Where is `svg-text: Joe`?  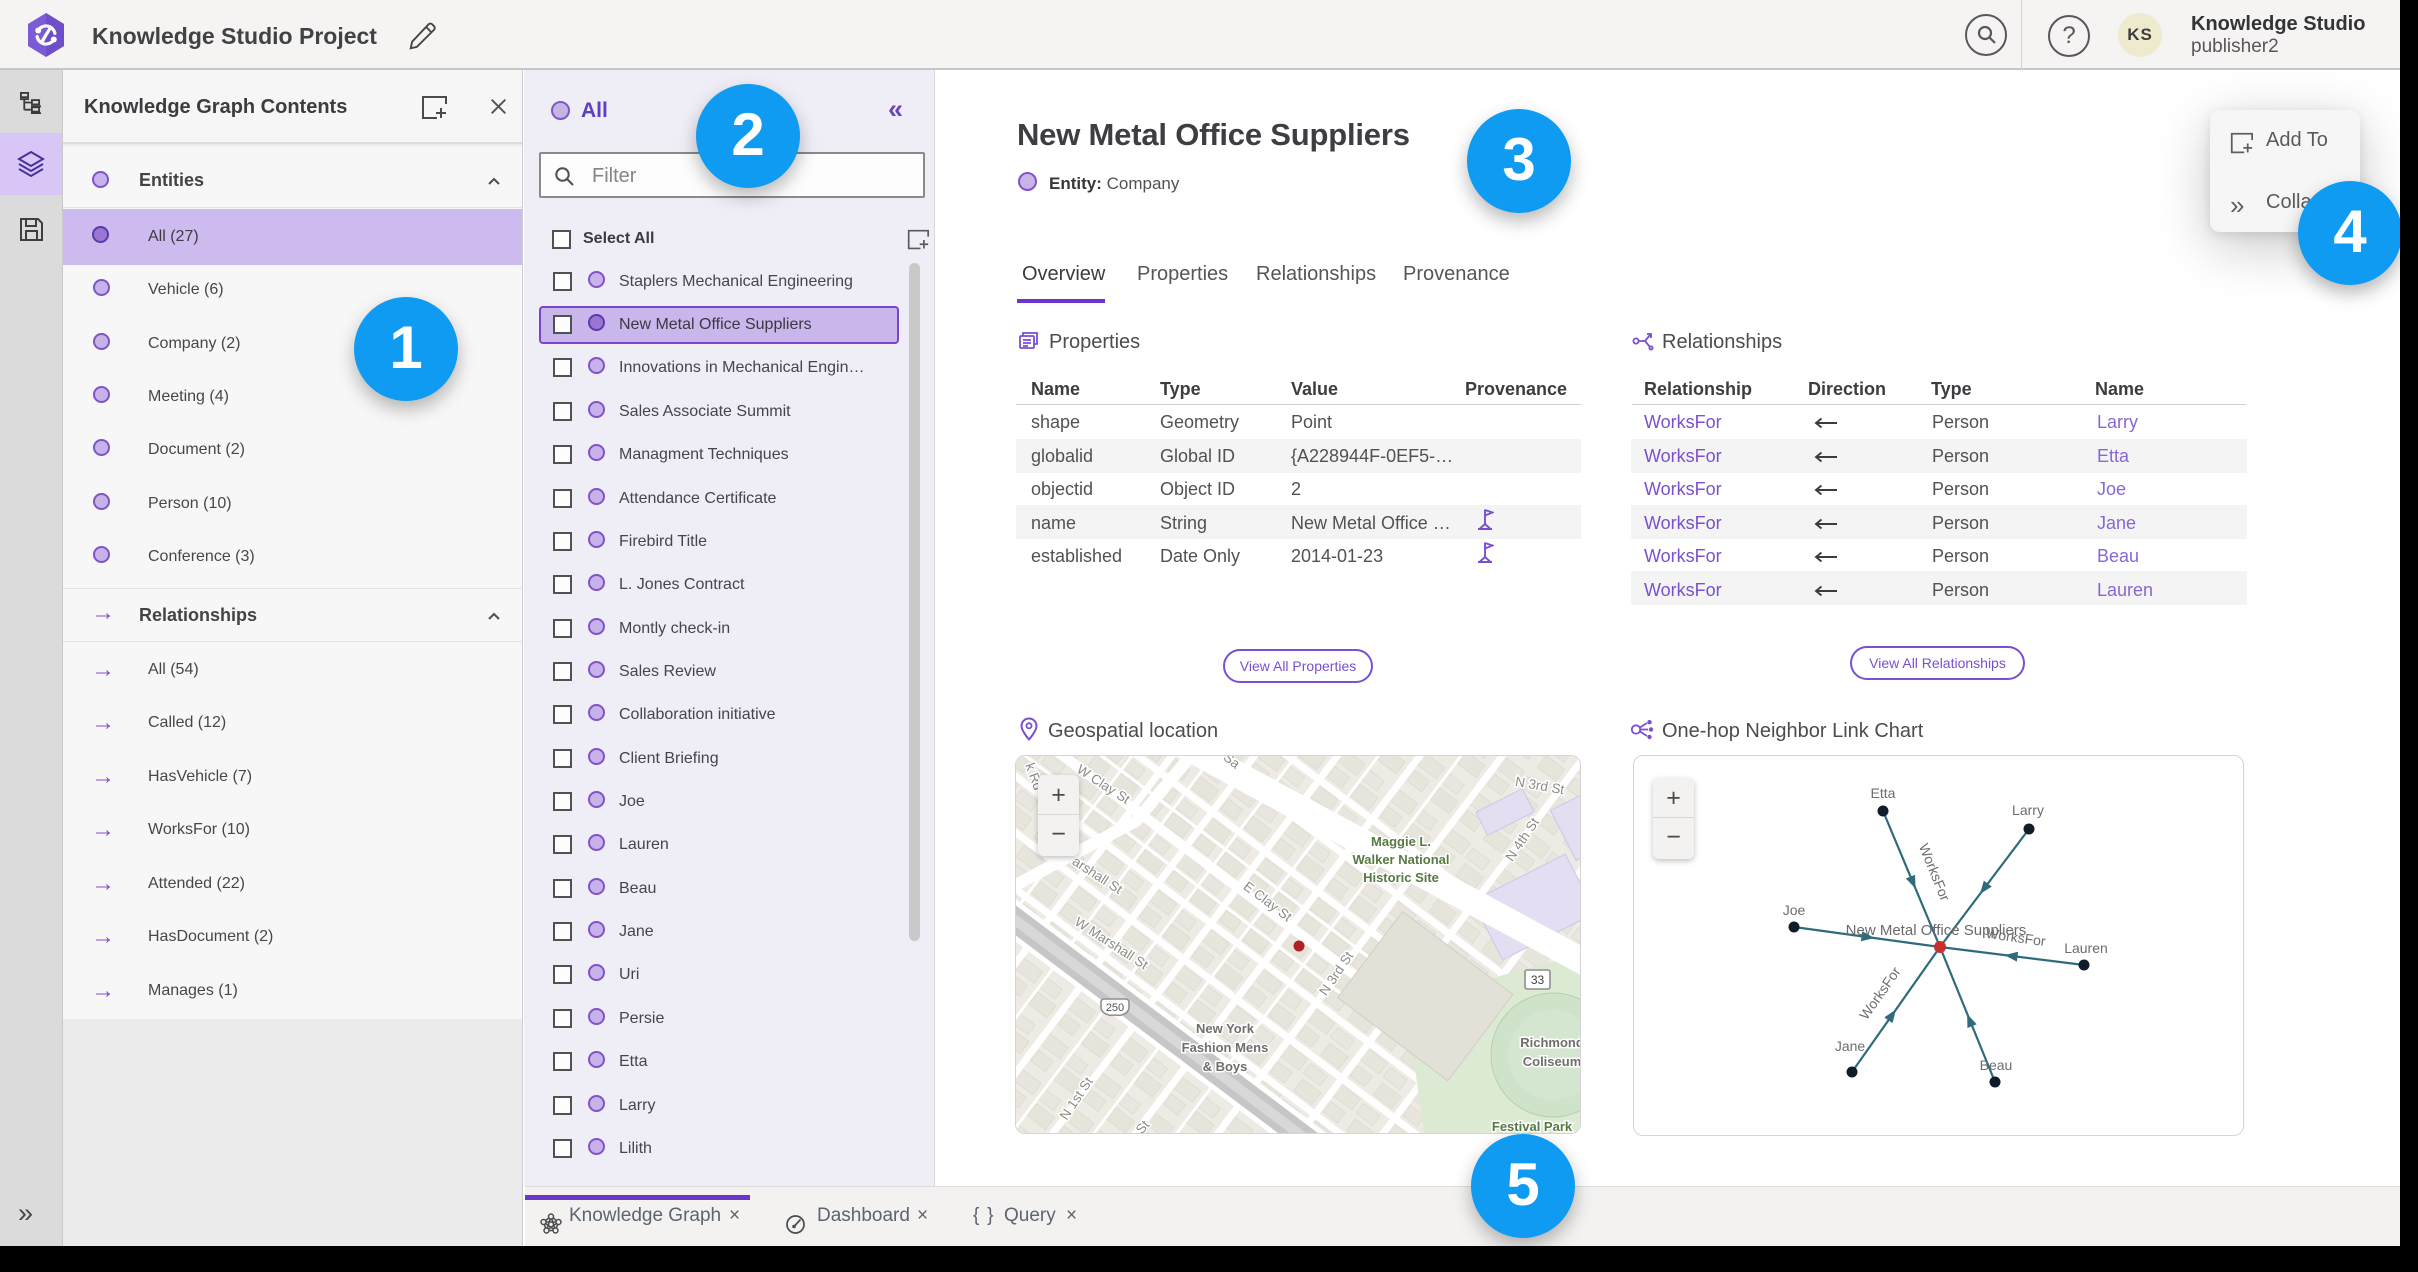 svg-text: Joe is located at coordinates (1794, 910).